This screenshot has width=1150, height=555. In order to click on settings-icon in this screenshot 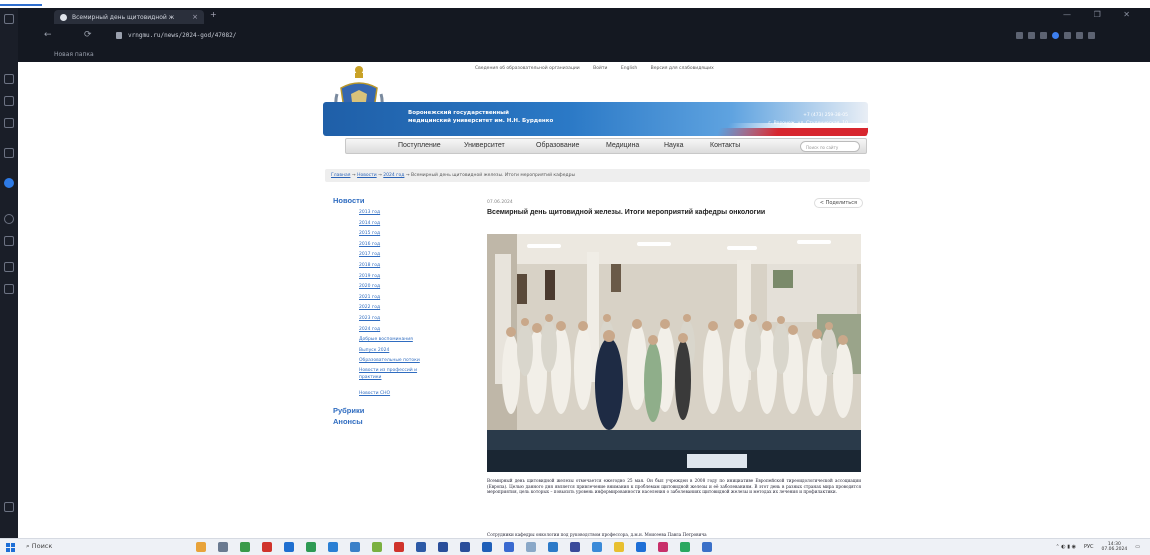, I will do `click(9, 219)`.